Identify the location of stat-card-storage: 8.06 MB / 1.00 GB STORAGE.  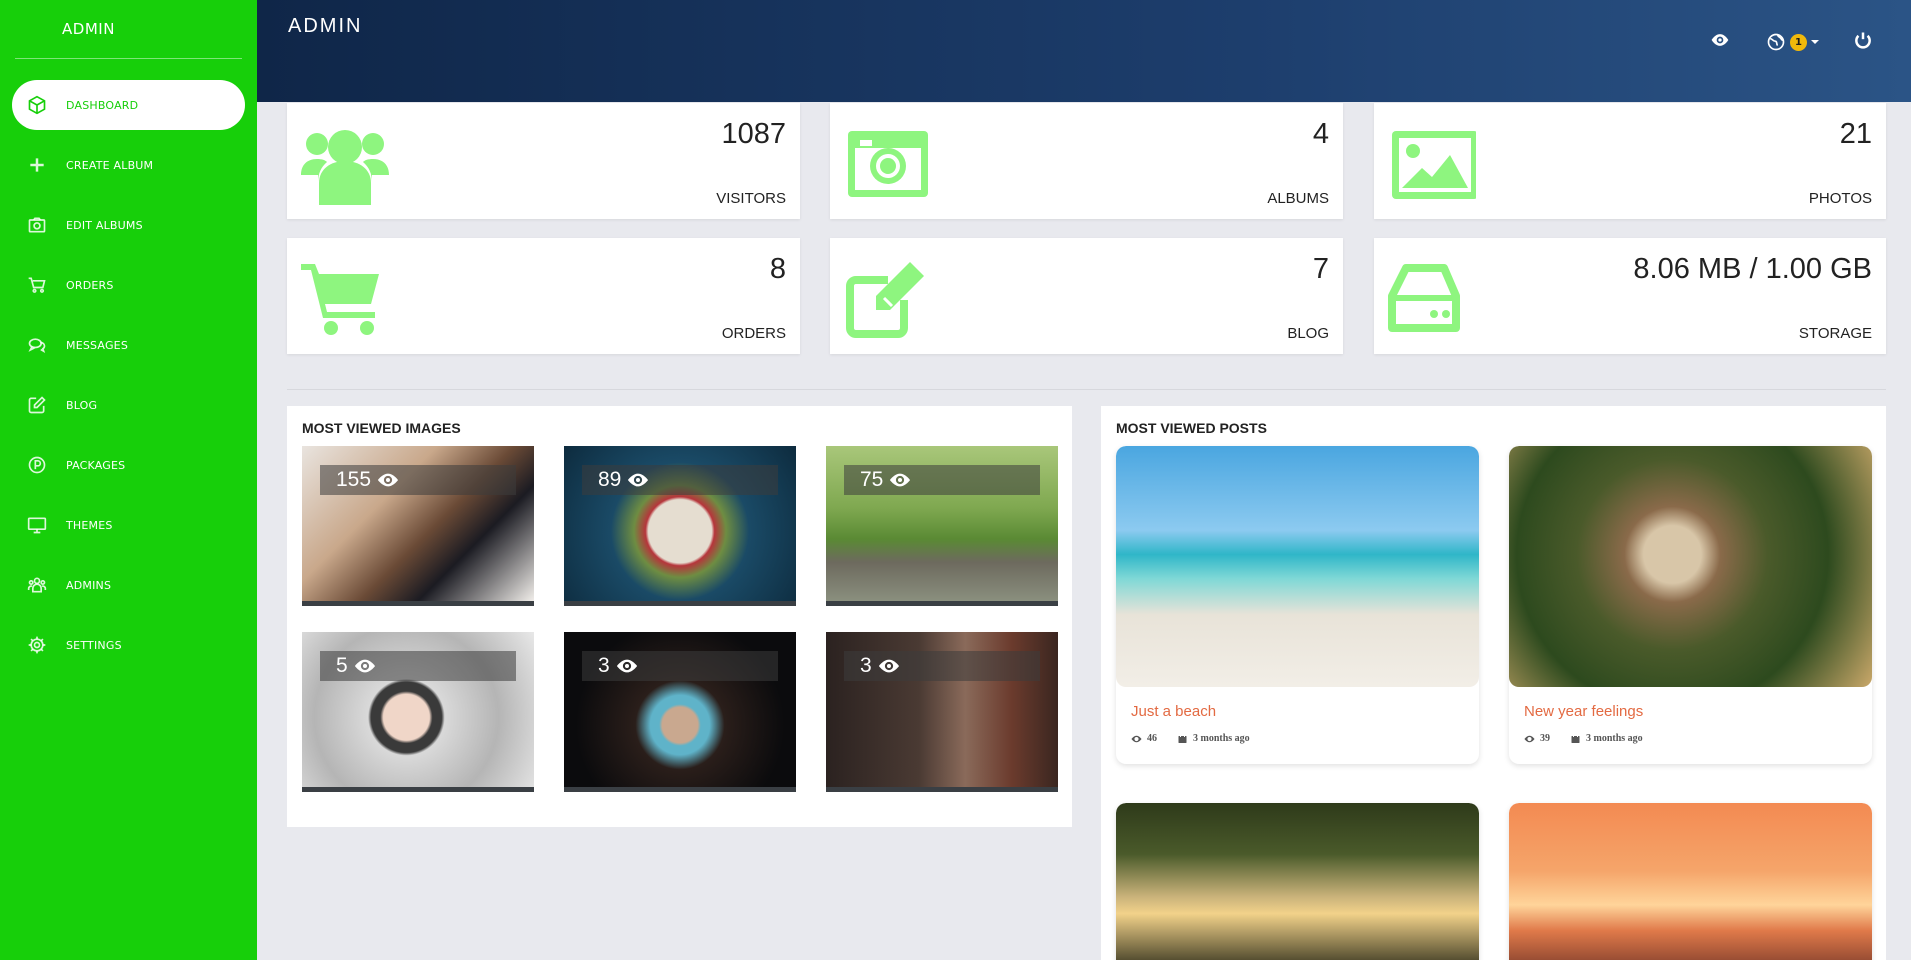
(1630, 296).